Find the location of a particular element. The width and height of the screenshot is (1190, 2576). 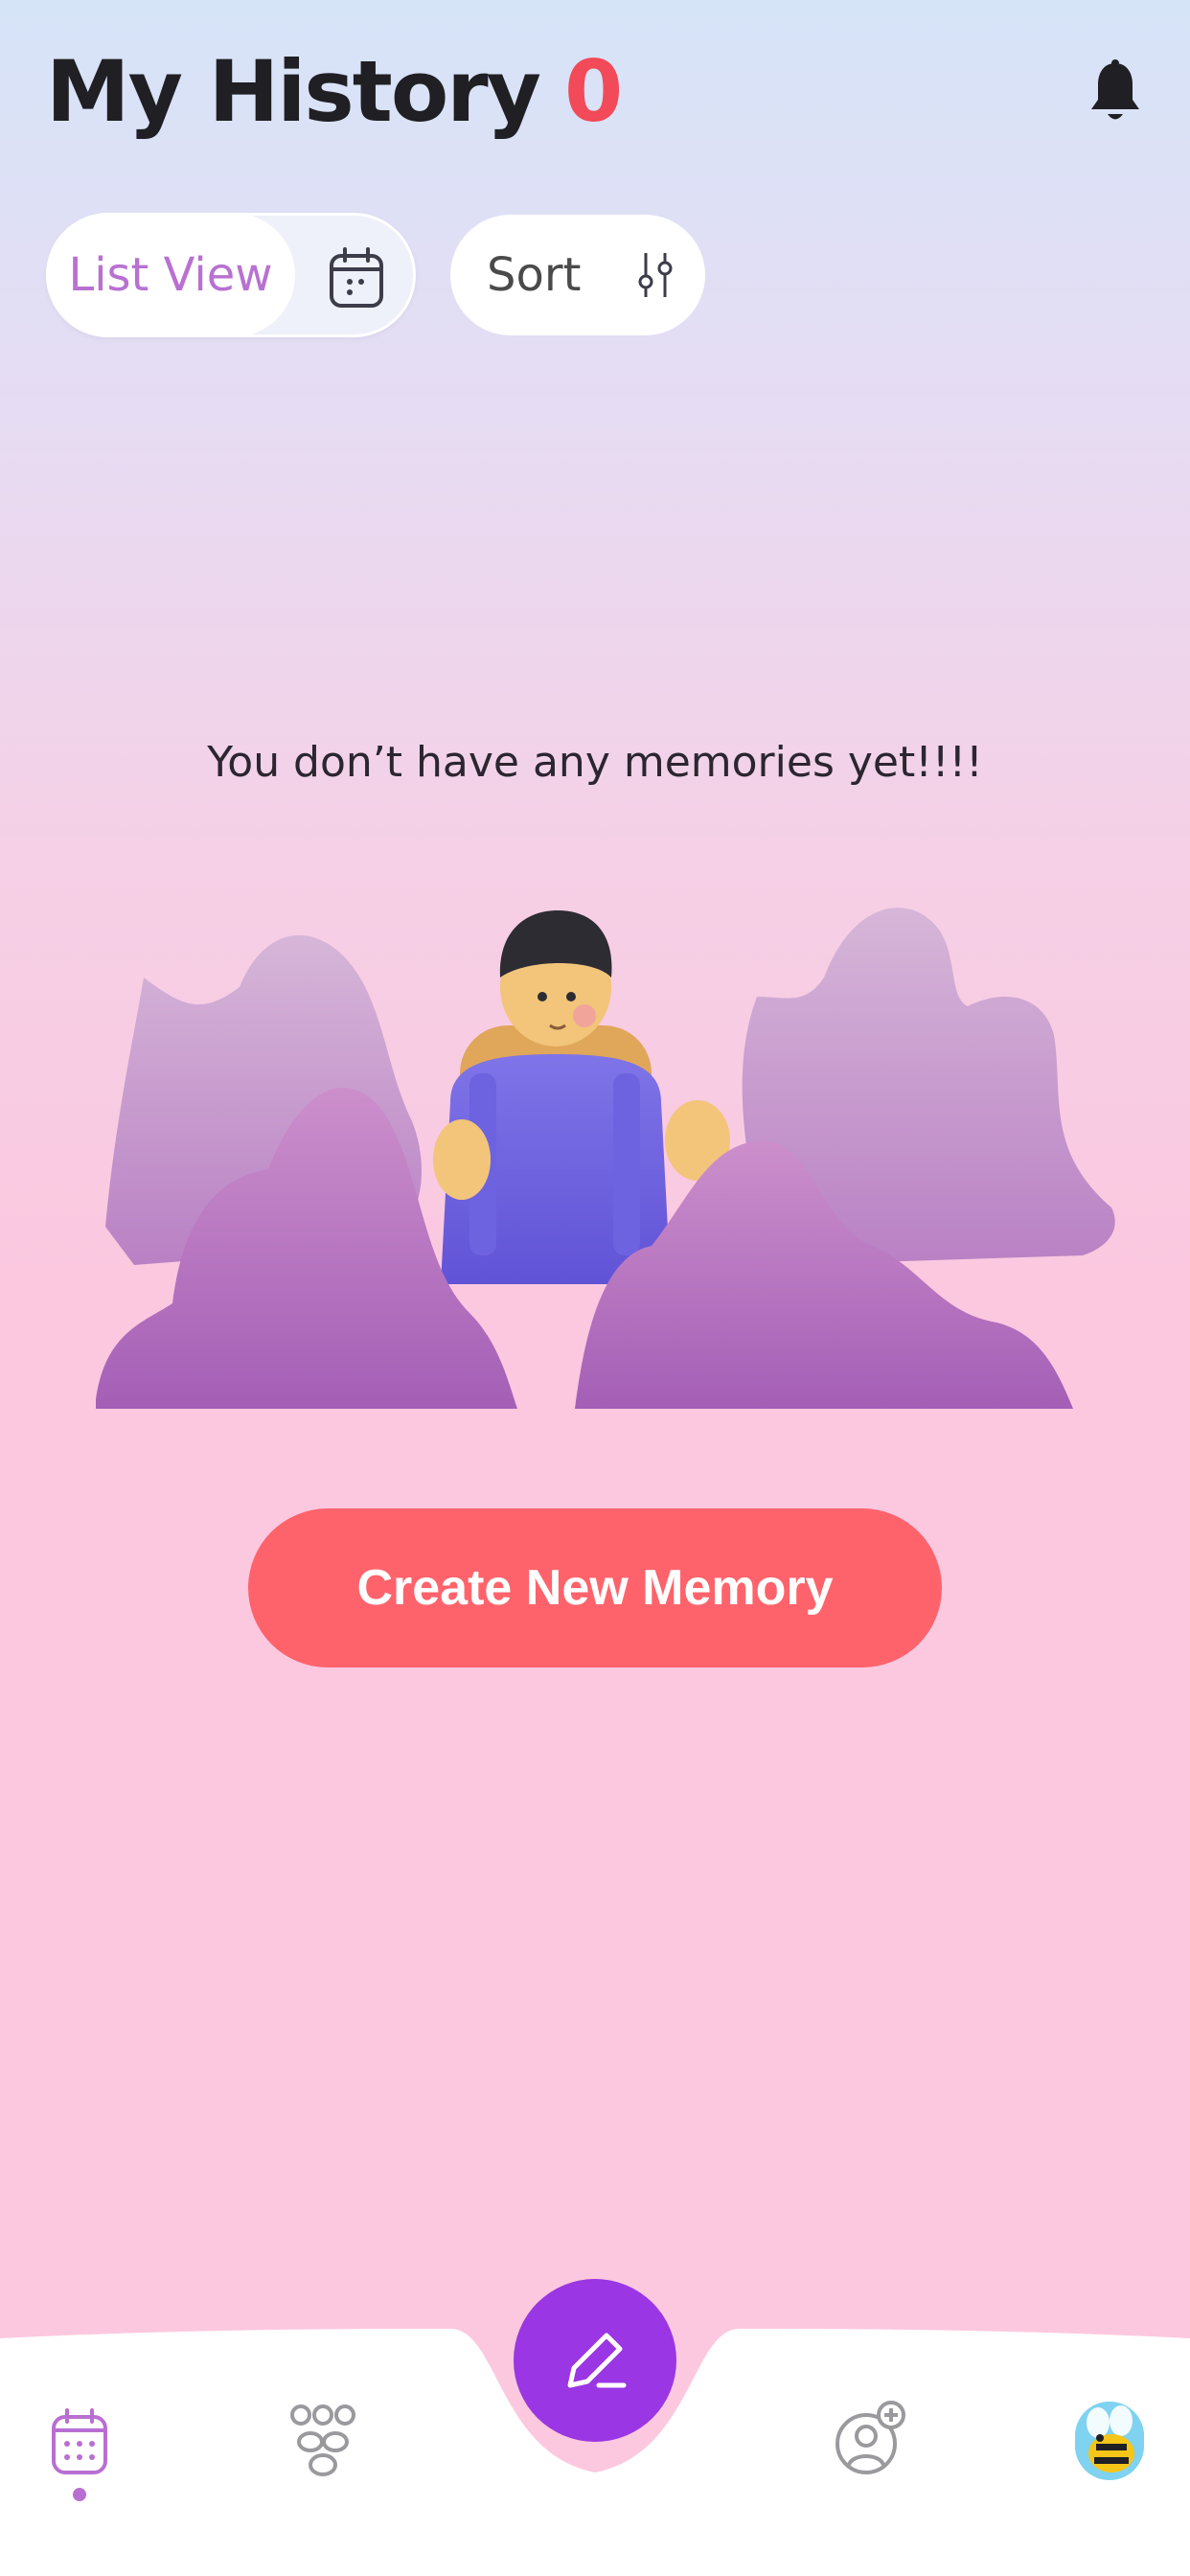

create-memory-fab is located at coordinates (595, 2360).